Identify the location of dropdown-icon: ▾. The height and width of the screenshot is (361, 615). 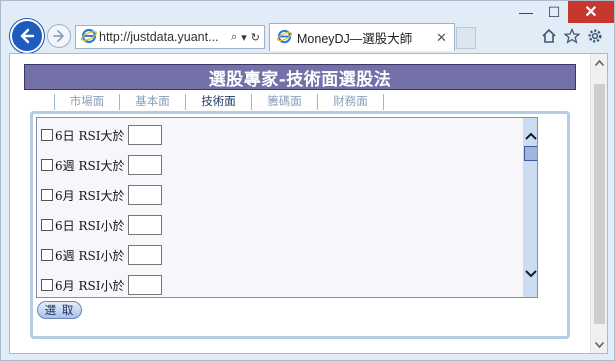
(244, 37).